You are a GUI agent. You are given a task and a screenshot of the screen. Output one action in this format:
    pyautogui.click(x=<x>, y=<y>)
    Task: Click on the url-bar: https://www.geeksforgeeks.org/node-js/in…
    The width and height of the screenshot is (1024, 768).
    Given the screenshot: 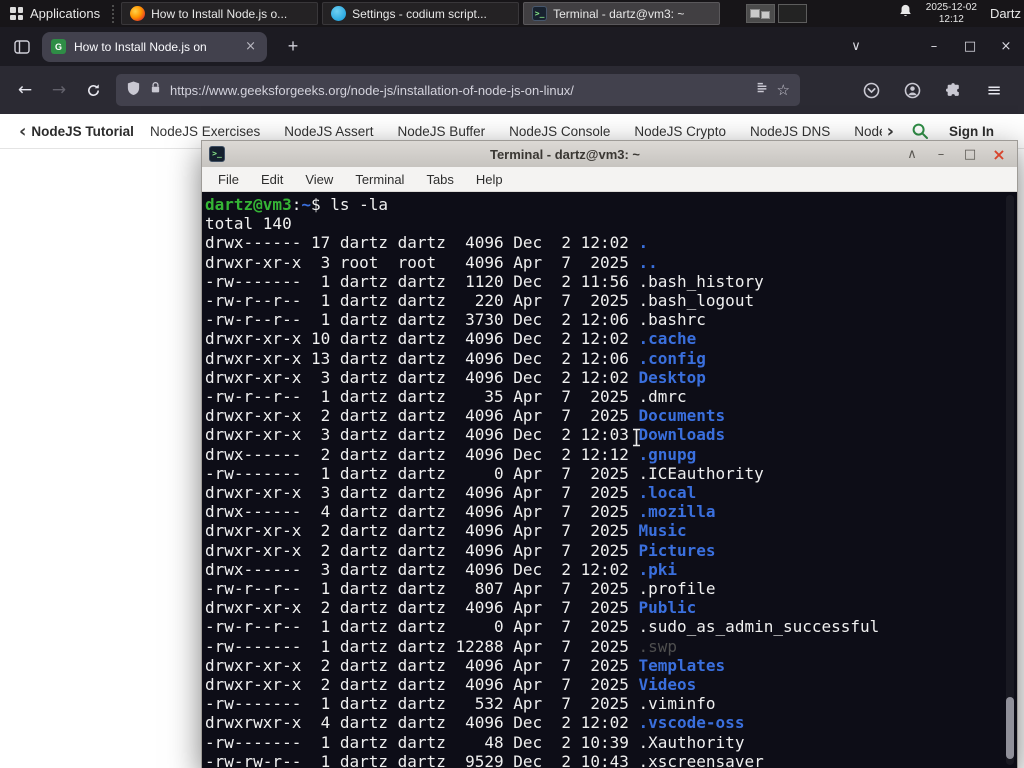 What is the action you would take?
    pyautogui.click(x=458, y=90)
    